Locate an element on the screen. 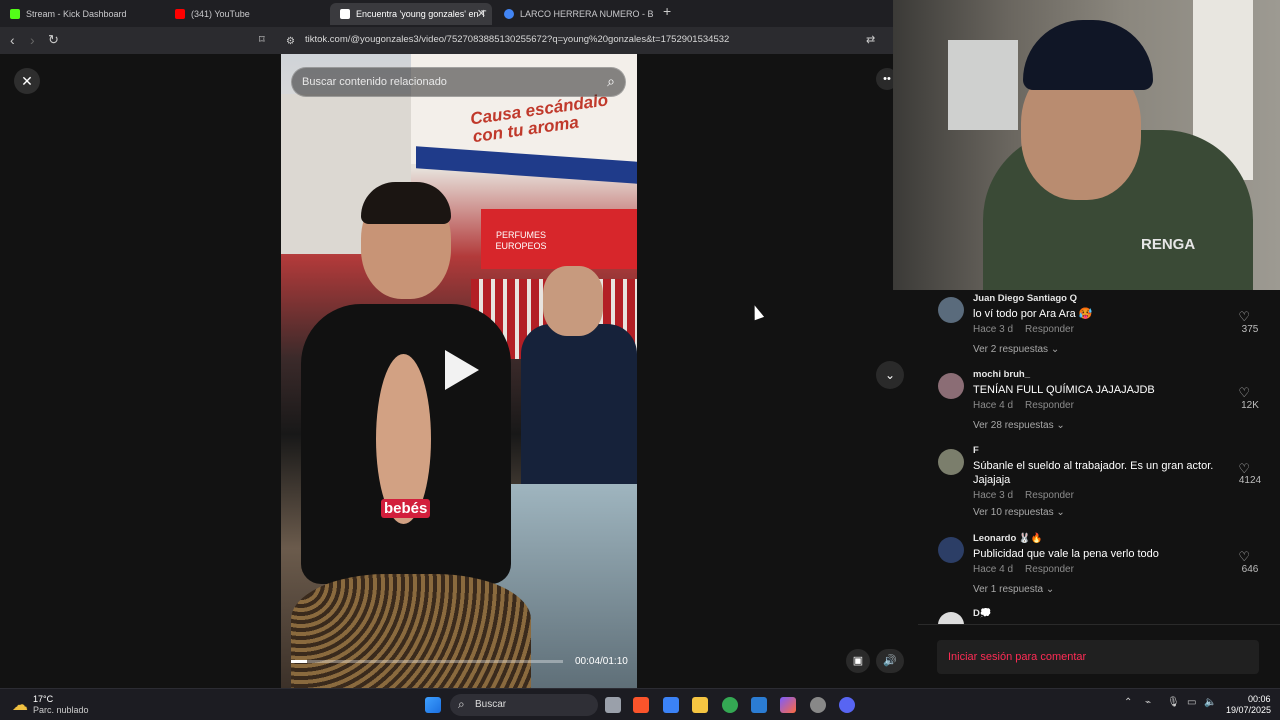 Image resolution: width=1280 pixels, height=720 pixels. brave-icon is located at coordinates (641, 705).